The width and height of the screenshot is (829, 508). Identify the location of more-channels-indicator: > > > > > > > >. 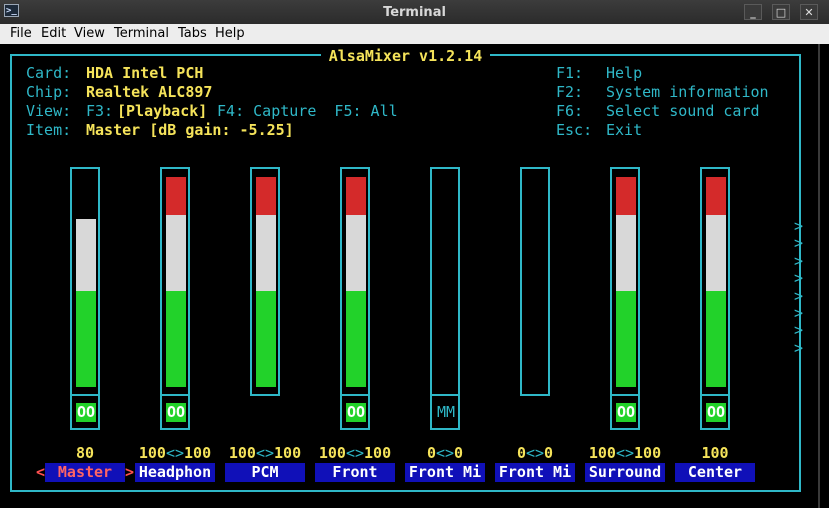
(799, 287).